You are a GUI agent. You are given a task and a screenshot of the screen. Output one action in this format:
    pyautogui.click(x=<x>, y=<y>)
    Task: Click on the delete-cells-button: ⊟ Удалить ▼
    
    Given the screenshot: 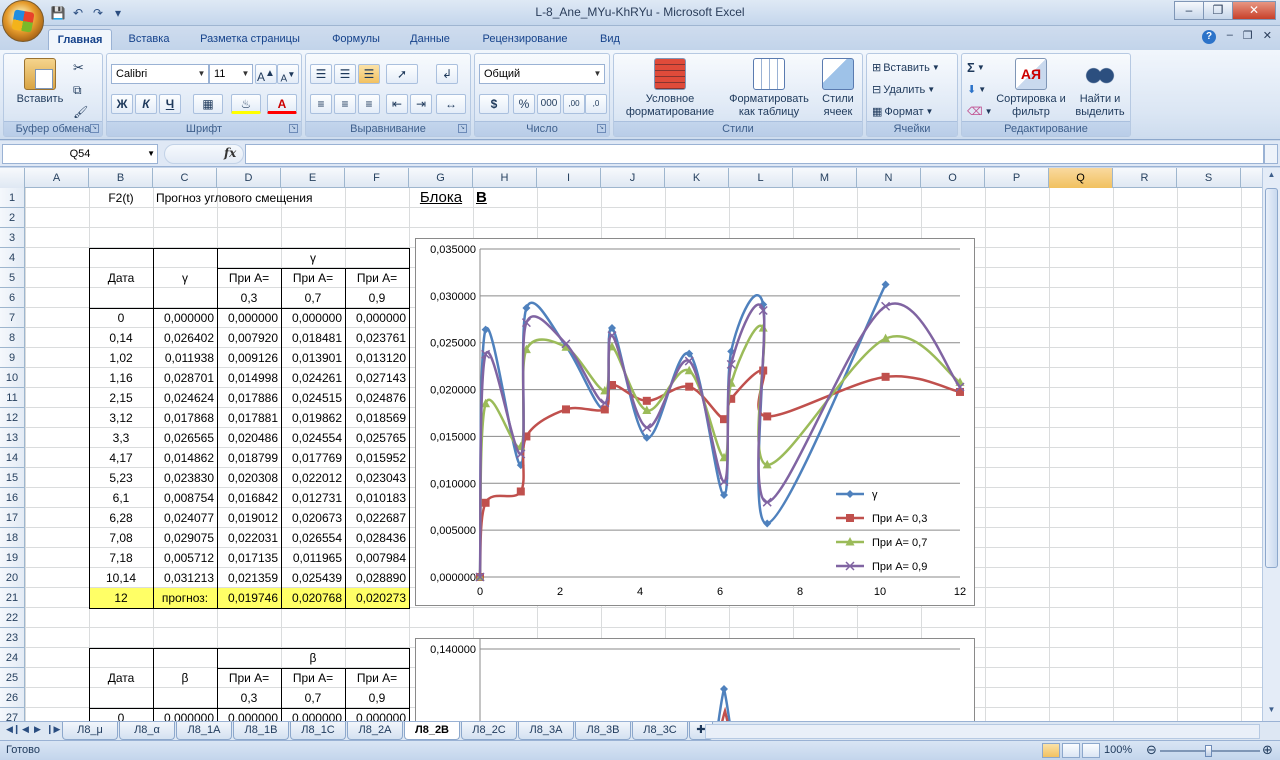 What is the action you would take?
    pyautogui.click(x=903, y=90)
    